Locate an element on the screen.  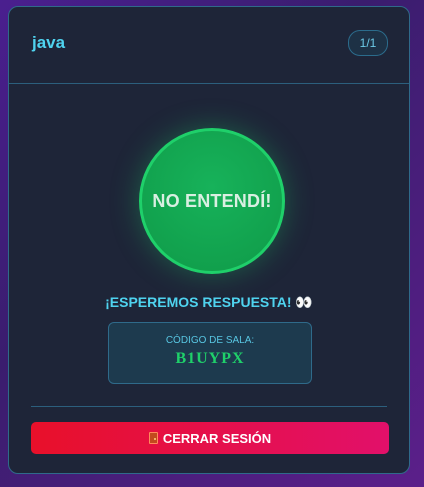
page-title: java is located at coordinates (49, 42).